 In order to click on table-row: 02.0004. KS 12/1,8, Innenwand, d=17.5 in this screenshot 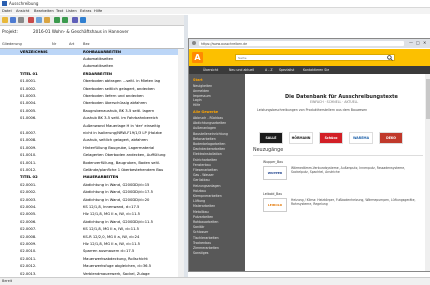, I will do `click(92, 207)`.